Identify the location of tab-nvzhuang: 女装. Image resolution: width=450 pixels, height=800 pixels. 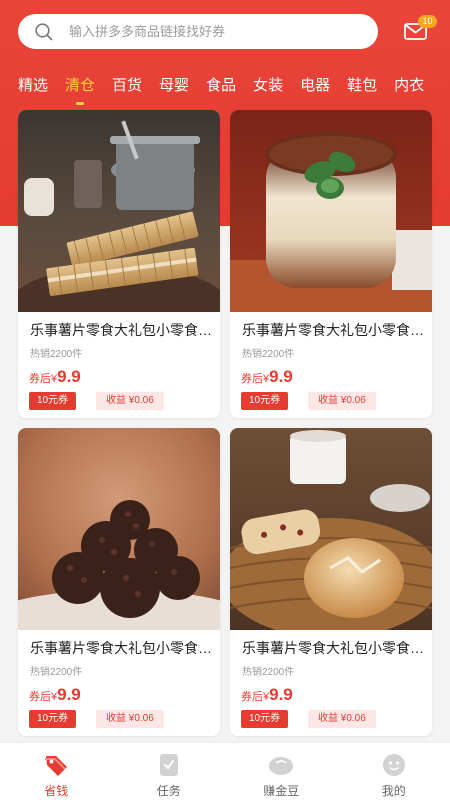
(268, 84).